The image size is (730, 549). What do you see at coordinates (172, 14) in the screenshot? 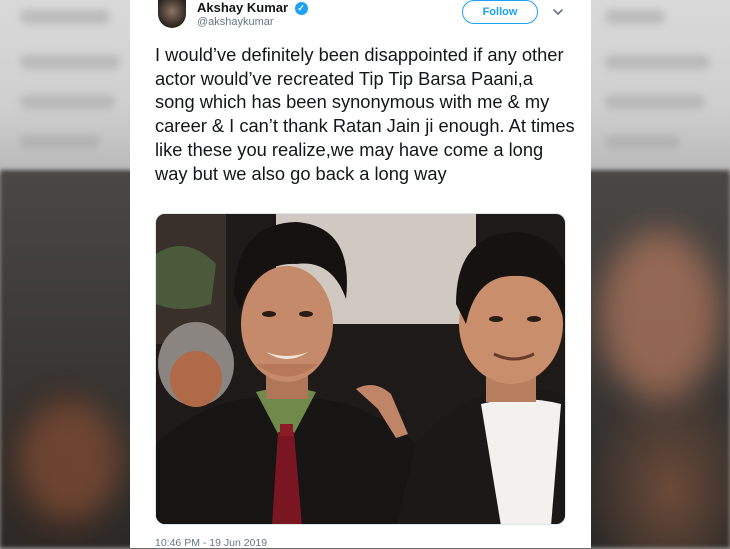
I see `avatar` at bounding box center [172, 14].